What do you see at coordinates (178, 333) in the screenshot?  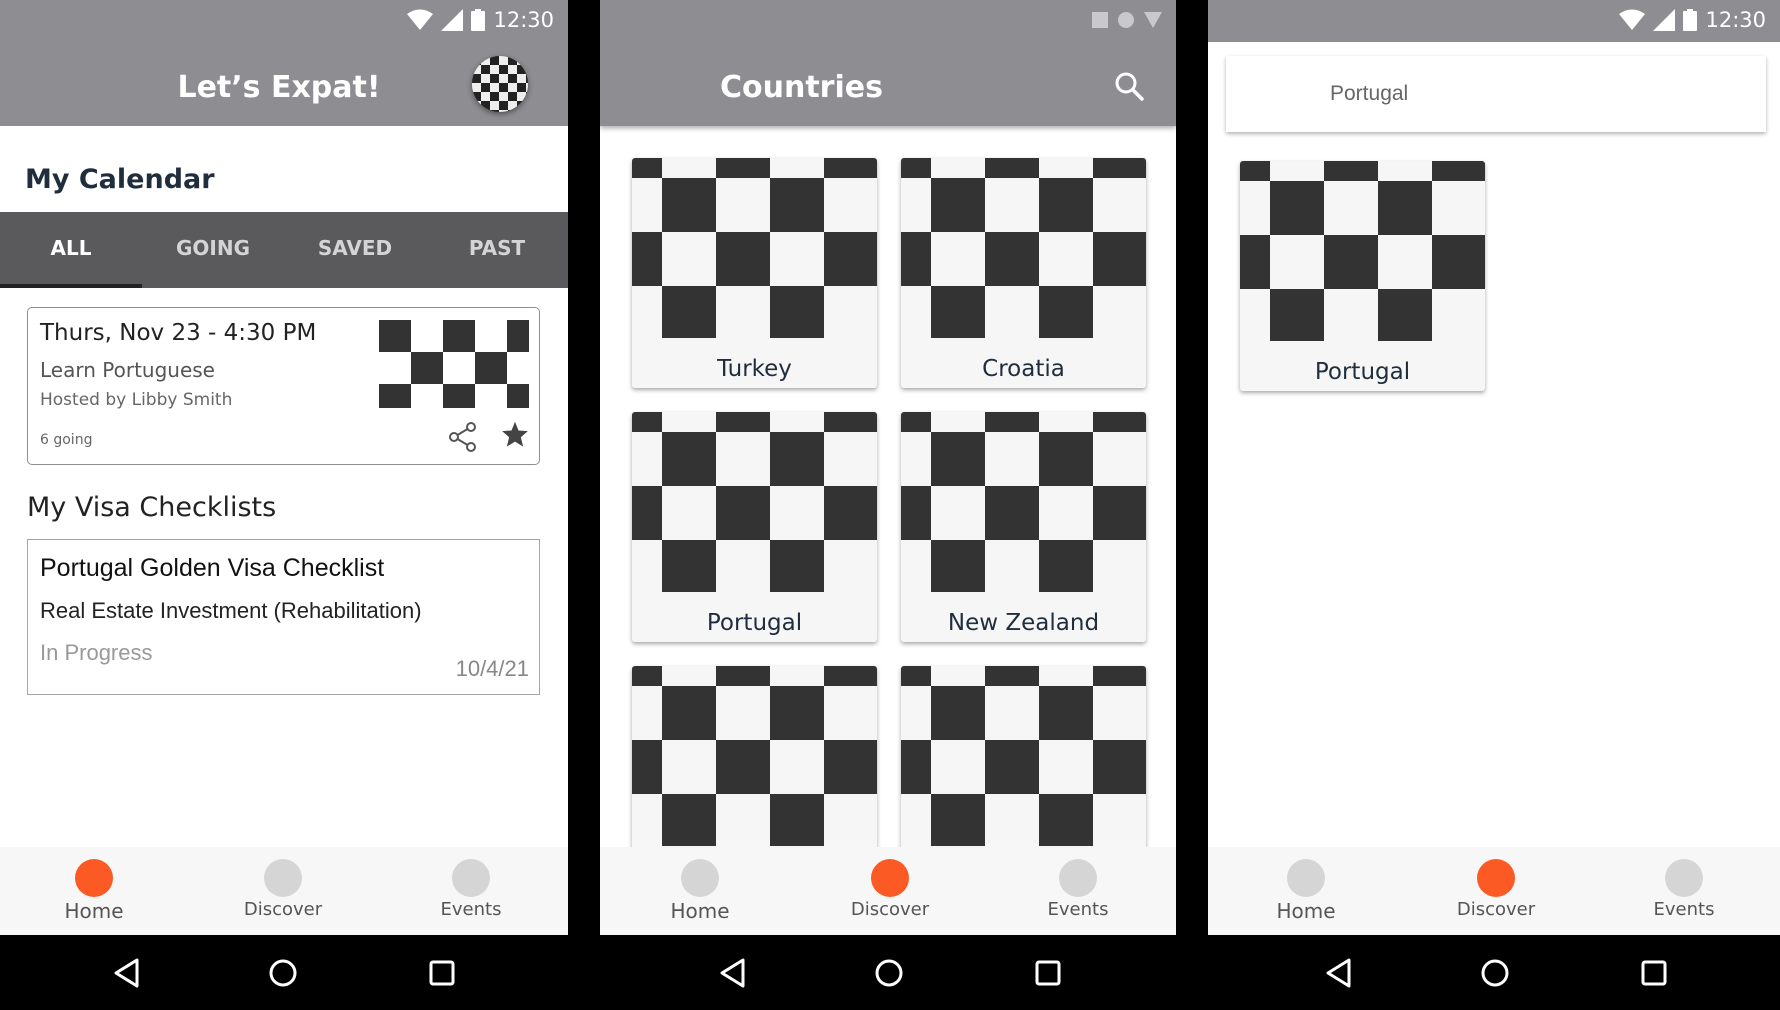 I see `event-date: Thurs, Nov 23 - 4:30 PM` at bounding box center [178, 333].